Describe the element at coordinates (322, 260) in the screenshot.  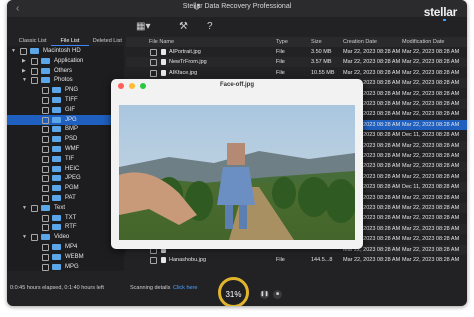
I see `cell-size: 144.5...8` at that location.